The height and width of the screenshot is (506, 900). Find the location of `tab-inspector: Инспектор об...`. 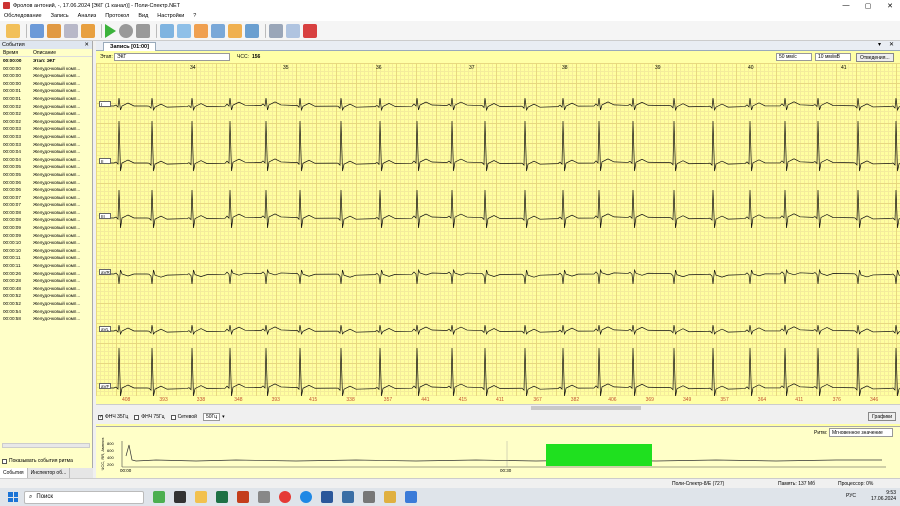

tab-inspector: Инспектор об... is located at coordinates (49, 473).